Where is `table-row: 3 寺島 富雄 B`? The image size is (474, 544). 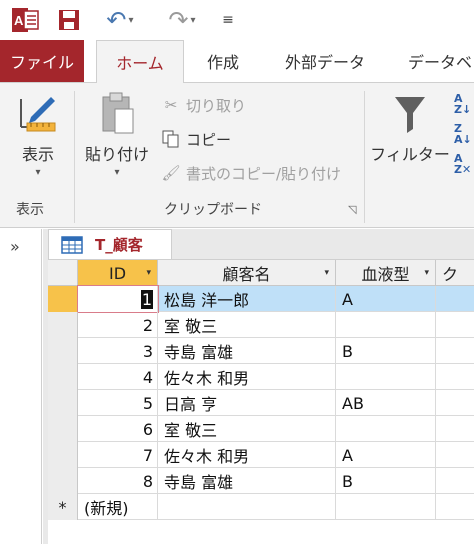 table-row: 3 寺島 富雄 B is located at coordinates (261, 351).